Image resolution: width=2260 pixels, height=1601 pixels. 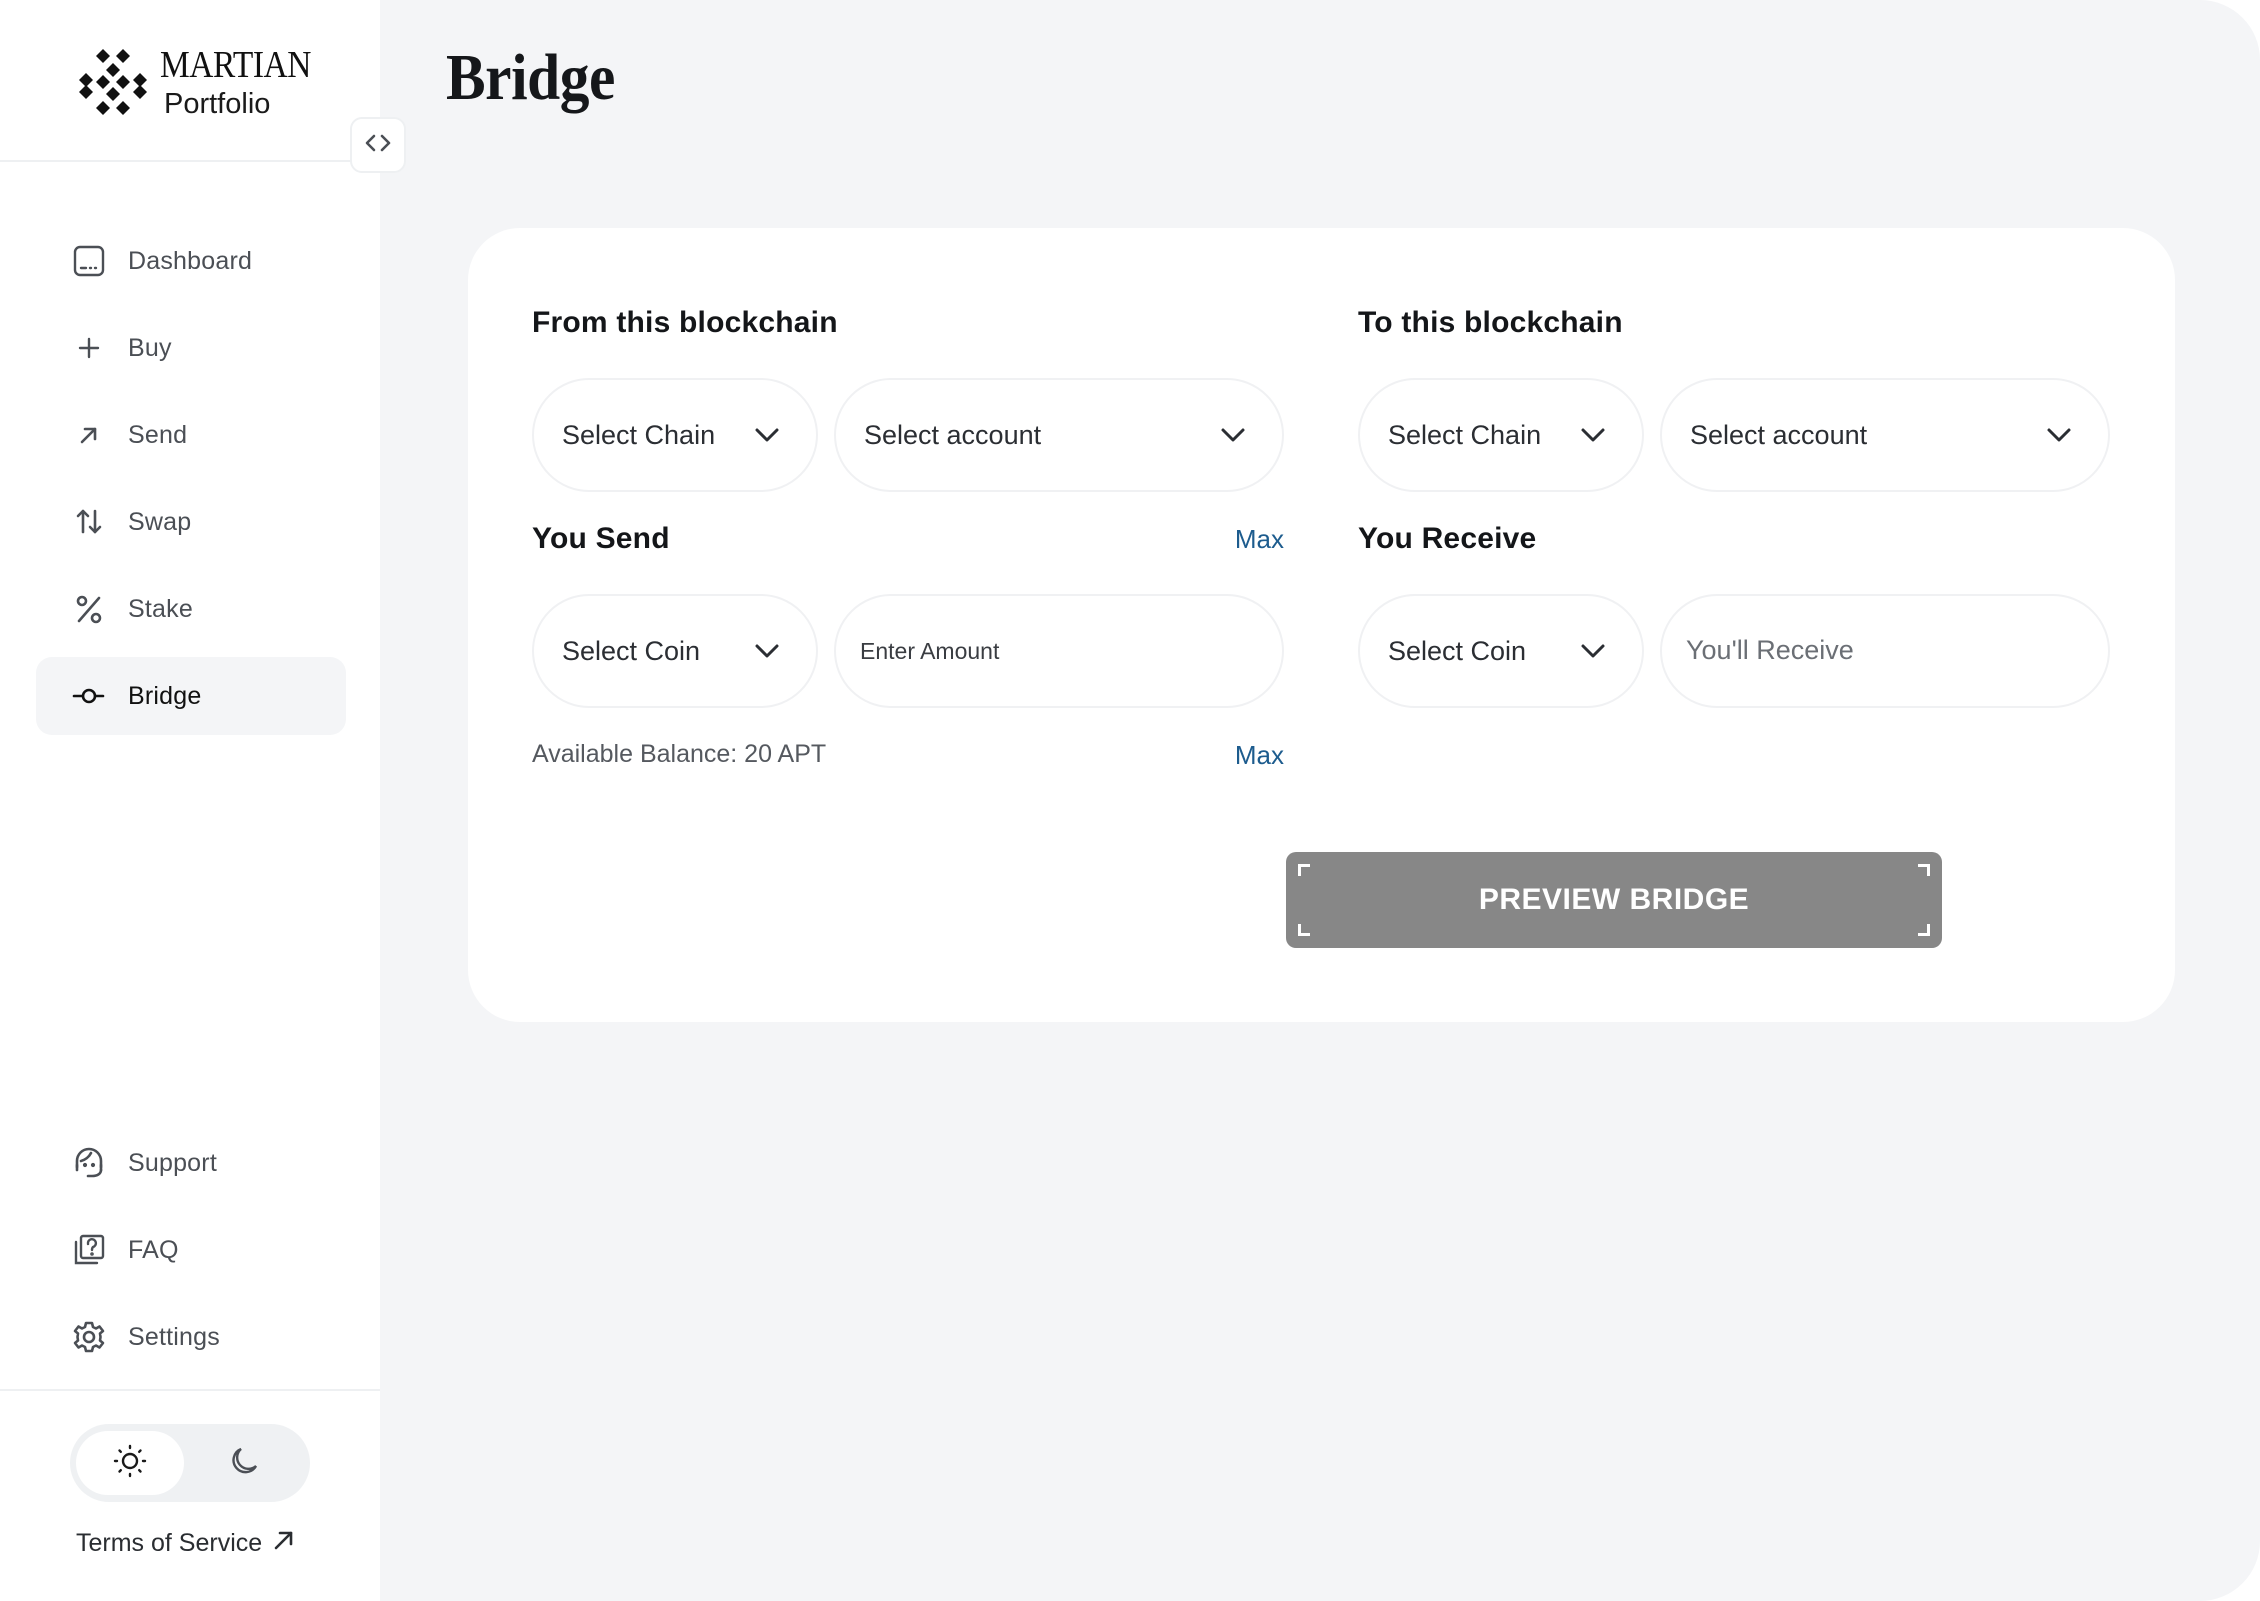 I want to click on sidebar-item-dashboard: Dashboard, so click(x=191, y=261).